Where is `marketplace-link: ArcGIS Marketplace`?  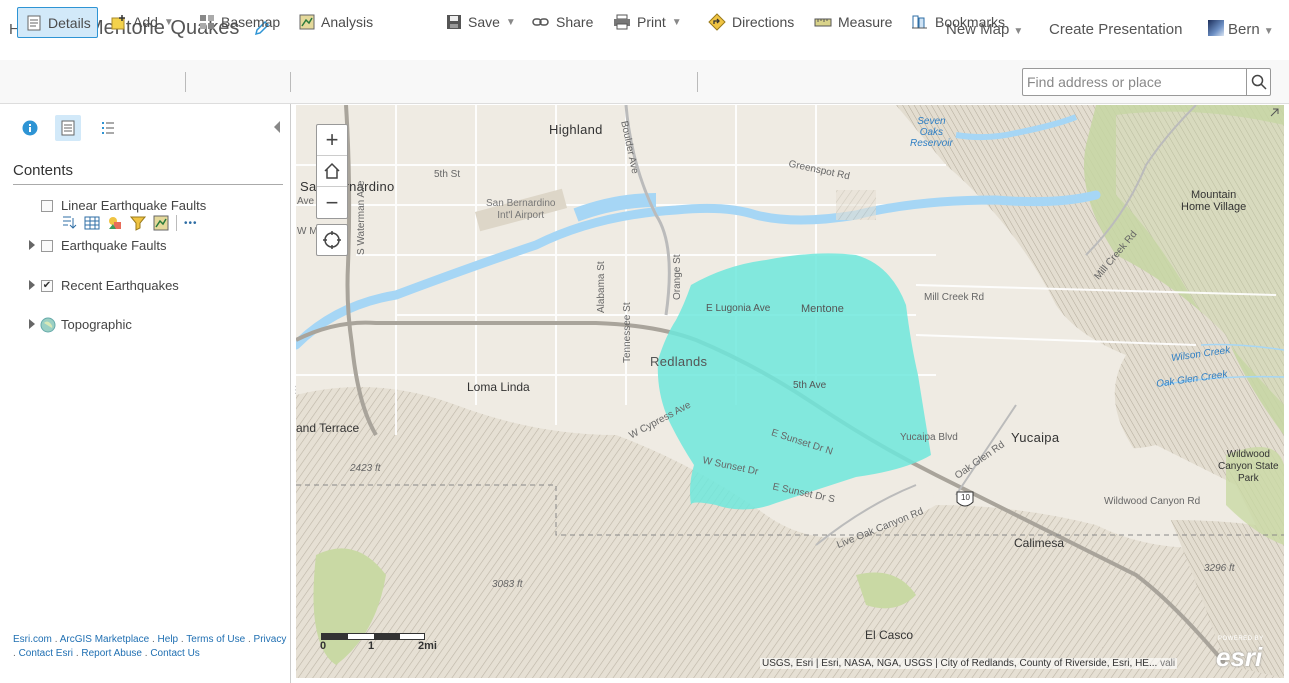
marketplace-link: ArcGIS Marketplace is located at coordinates (104, 639).